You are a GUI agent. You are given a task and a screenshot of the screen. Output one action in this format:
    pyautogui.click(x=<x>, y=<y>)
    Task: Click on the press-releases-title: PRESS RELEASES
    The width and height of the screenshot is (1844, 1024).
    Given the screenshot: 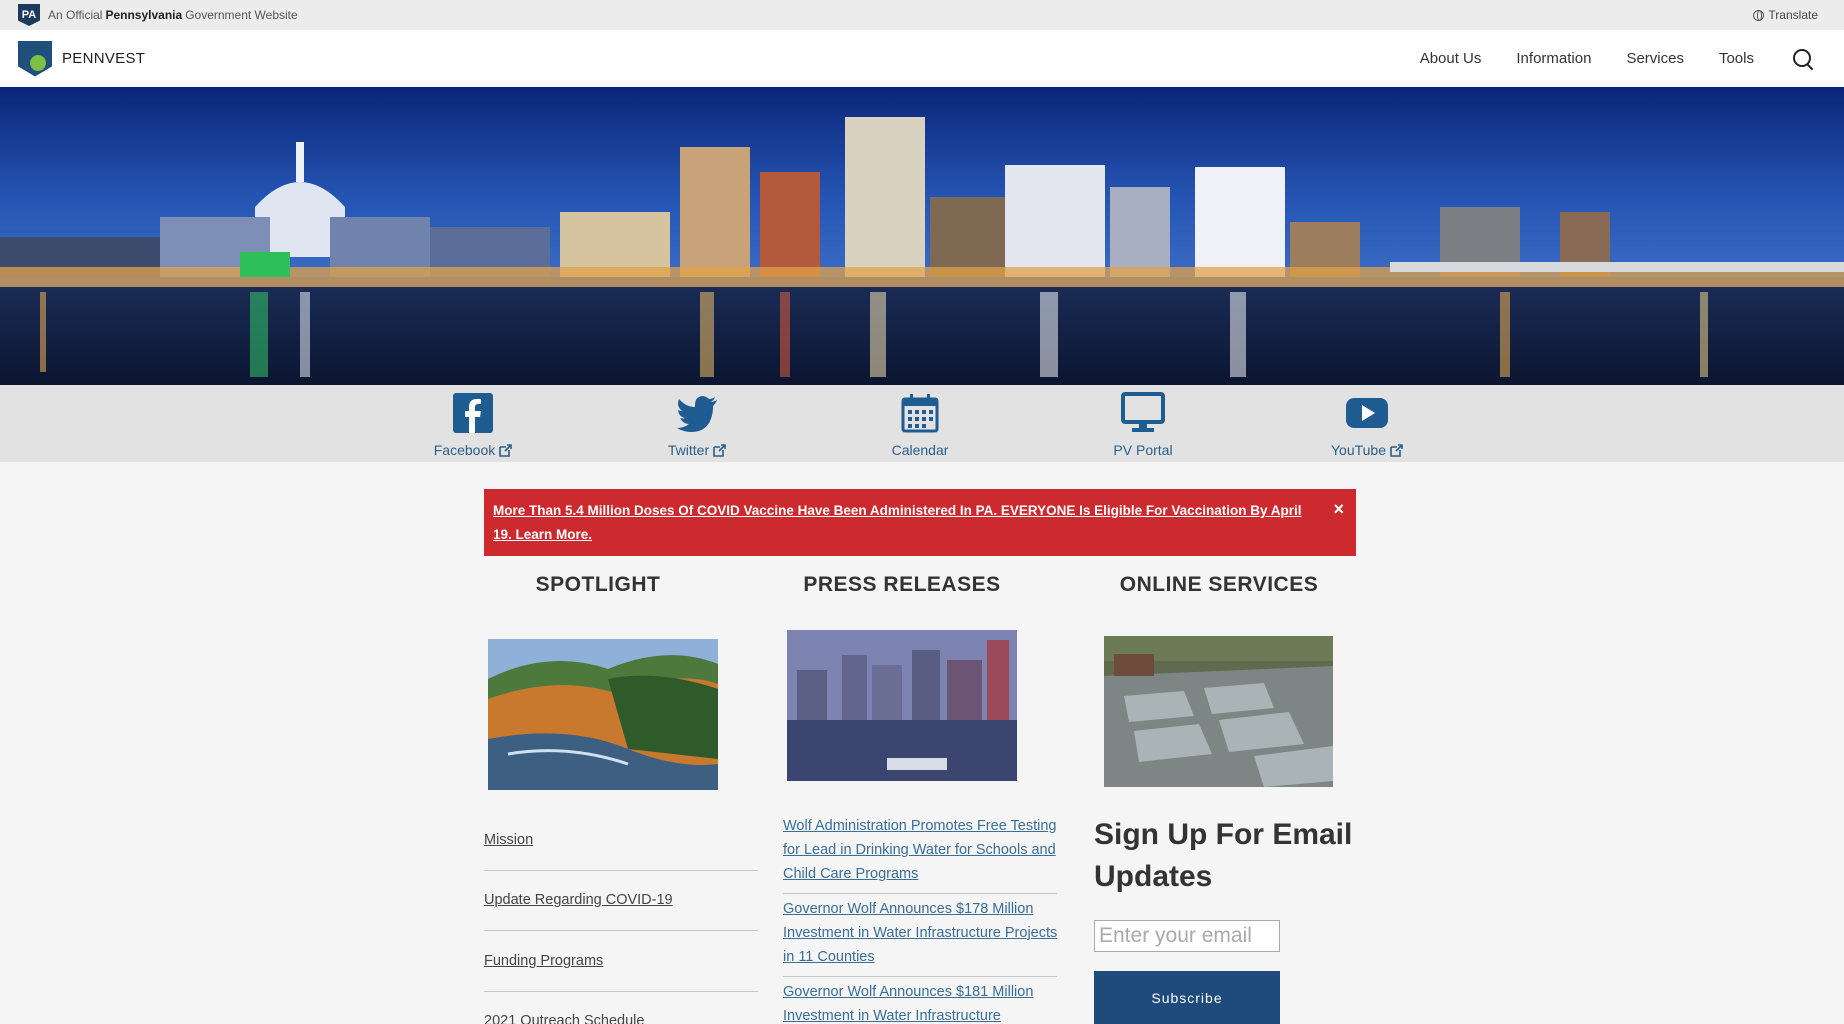 What is the action you would take?
    pyautogui.click(x=902, y=584)
    